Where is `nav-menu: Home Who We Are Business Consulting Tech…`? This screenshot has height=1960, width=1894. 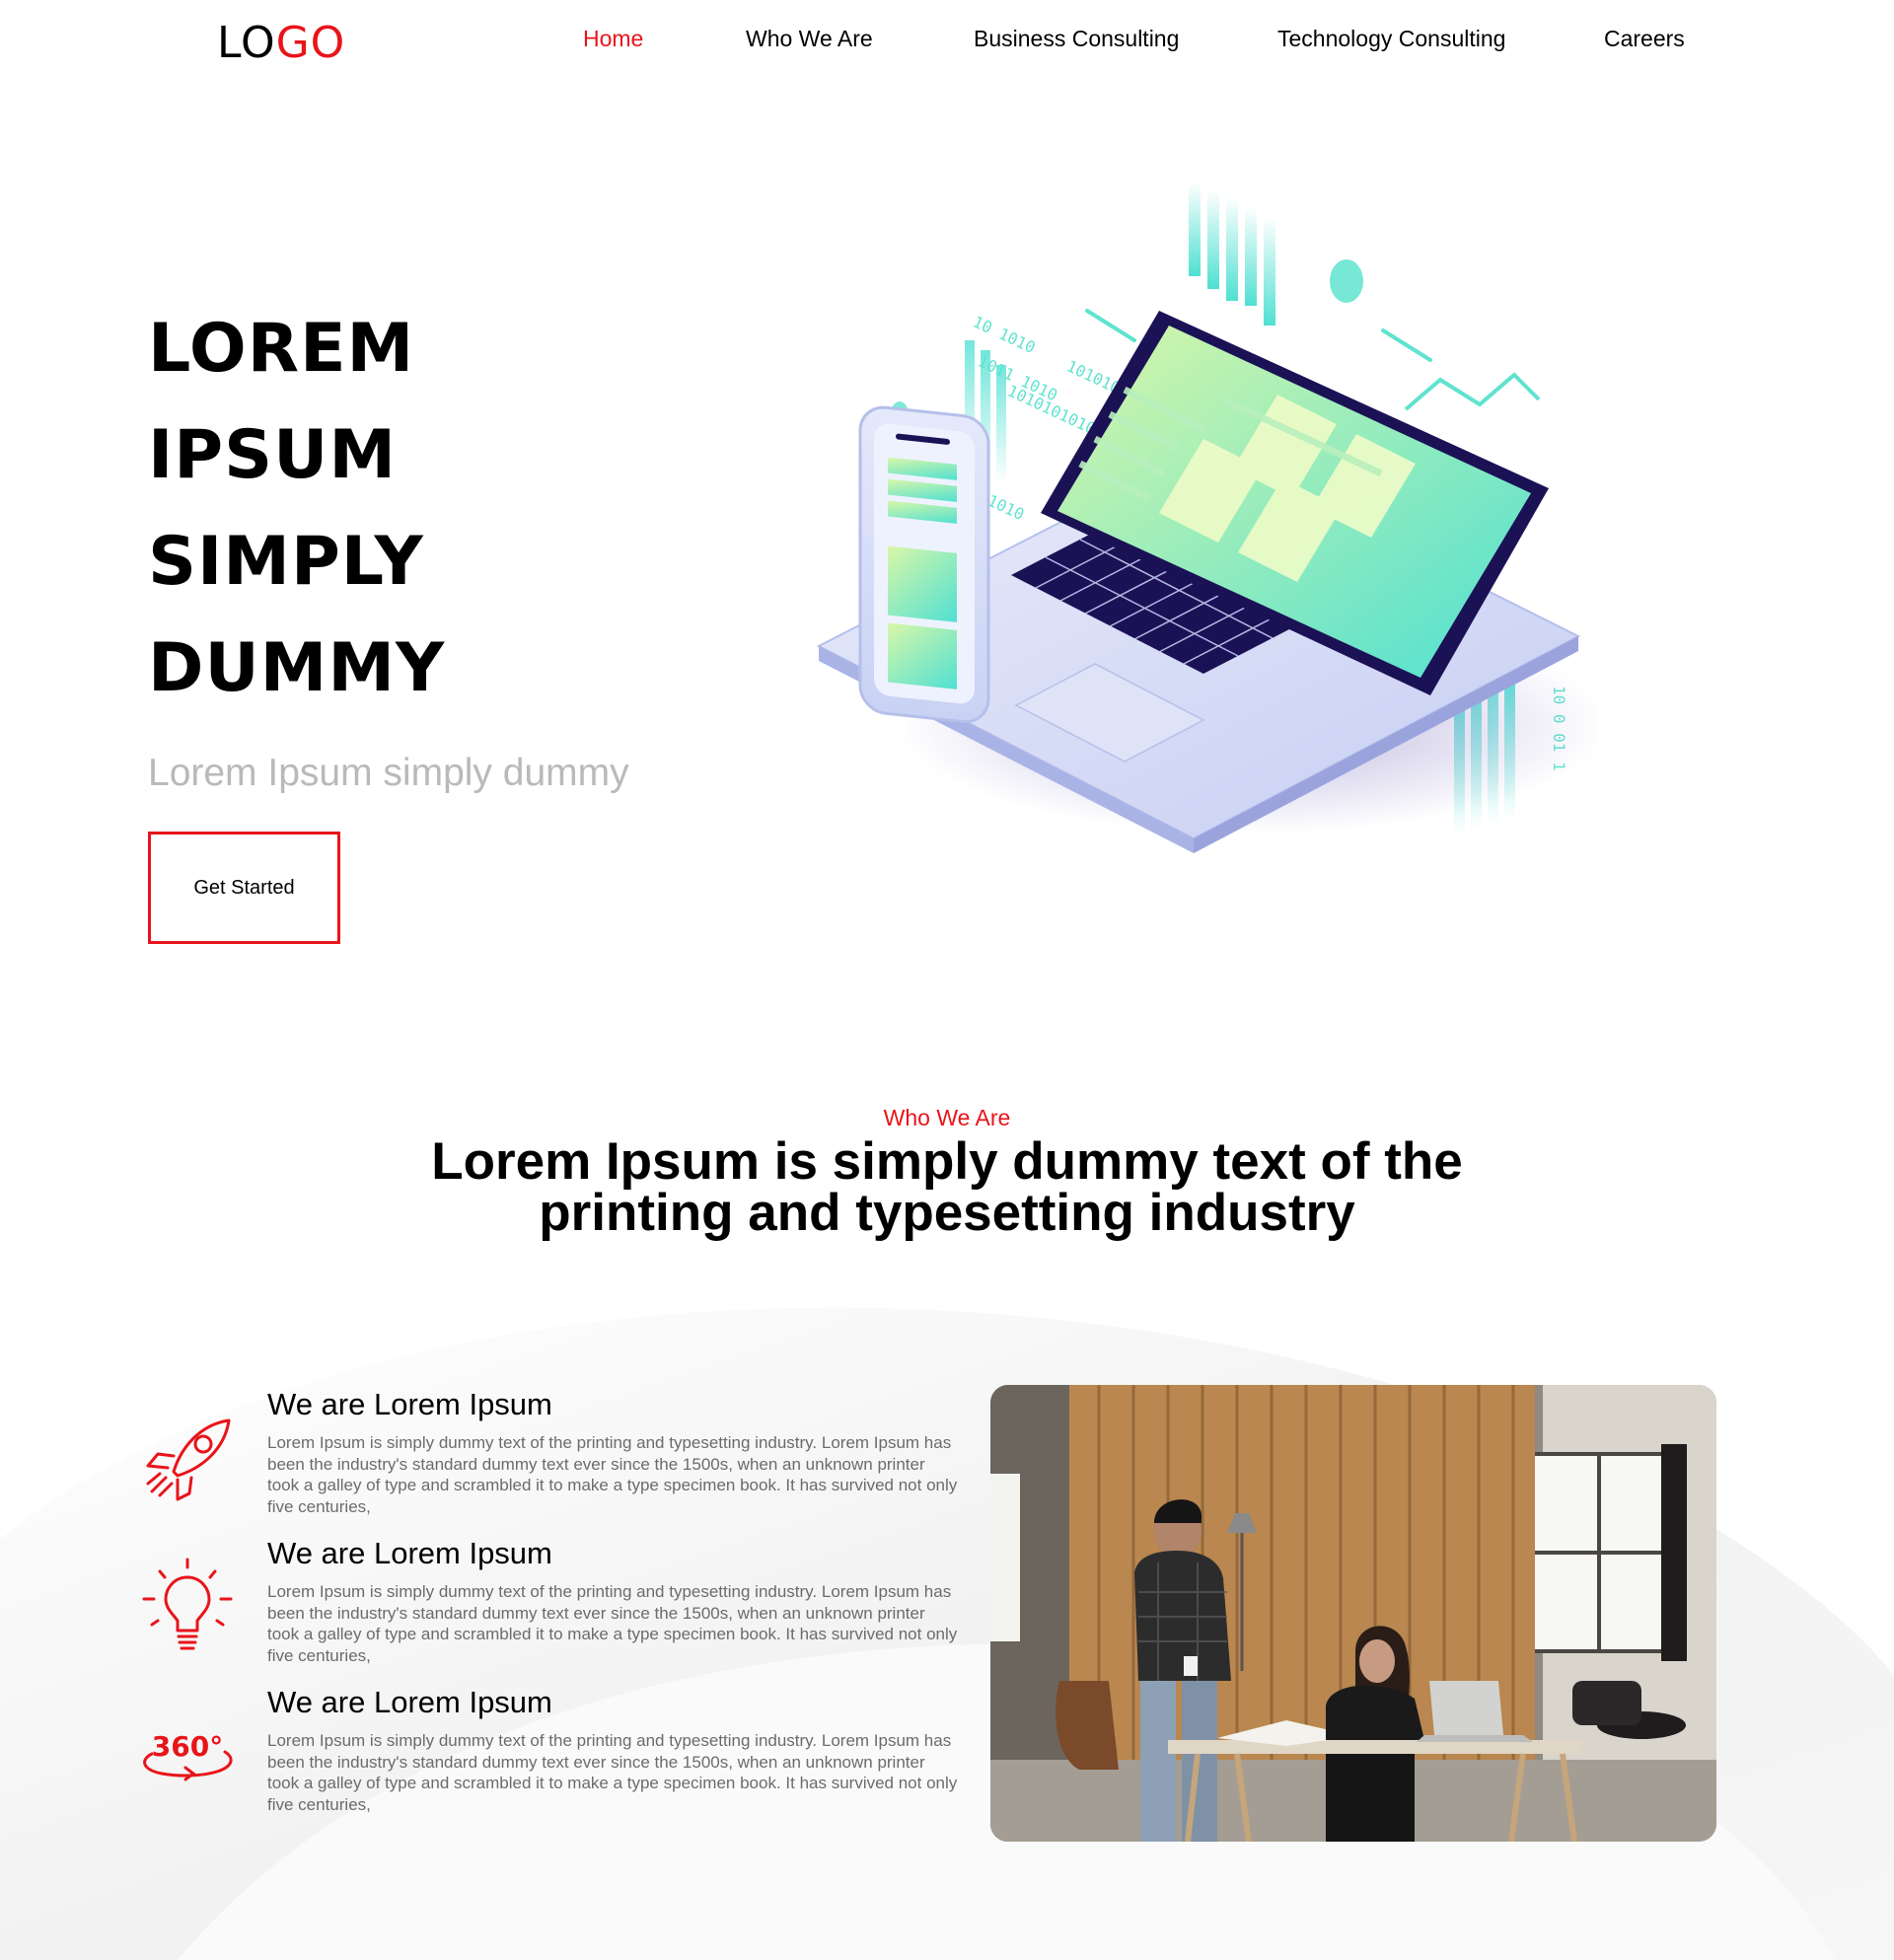 nav-menu: Home Who We Are Business Consulting Tech… is located at coordinates (947, 40).